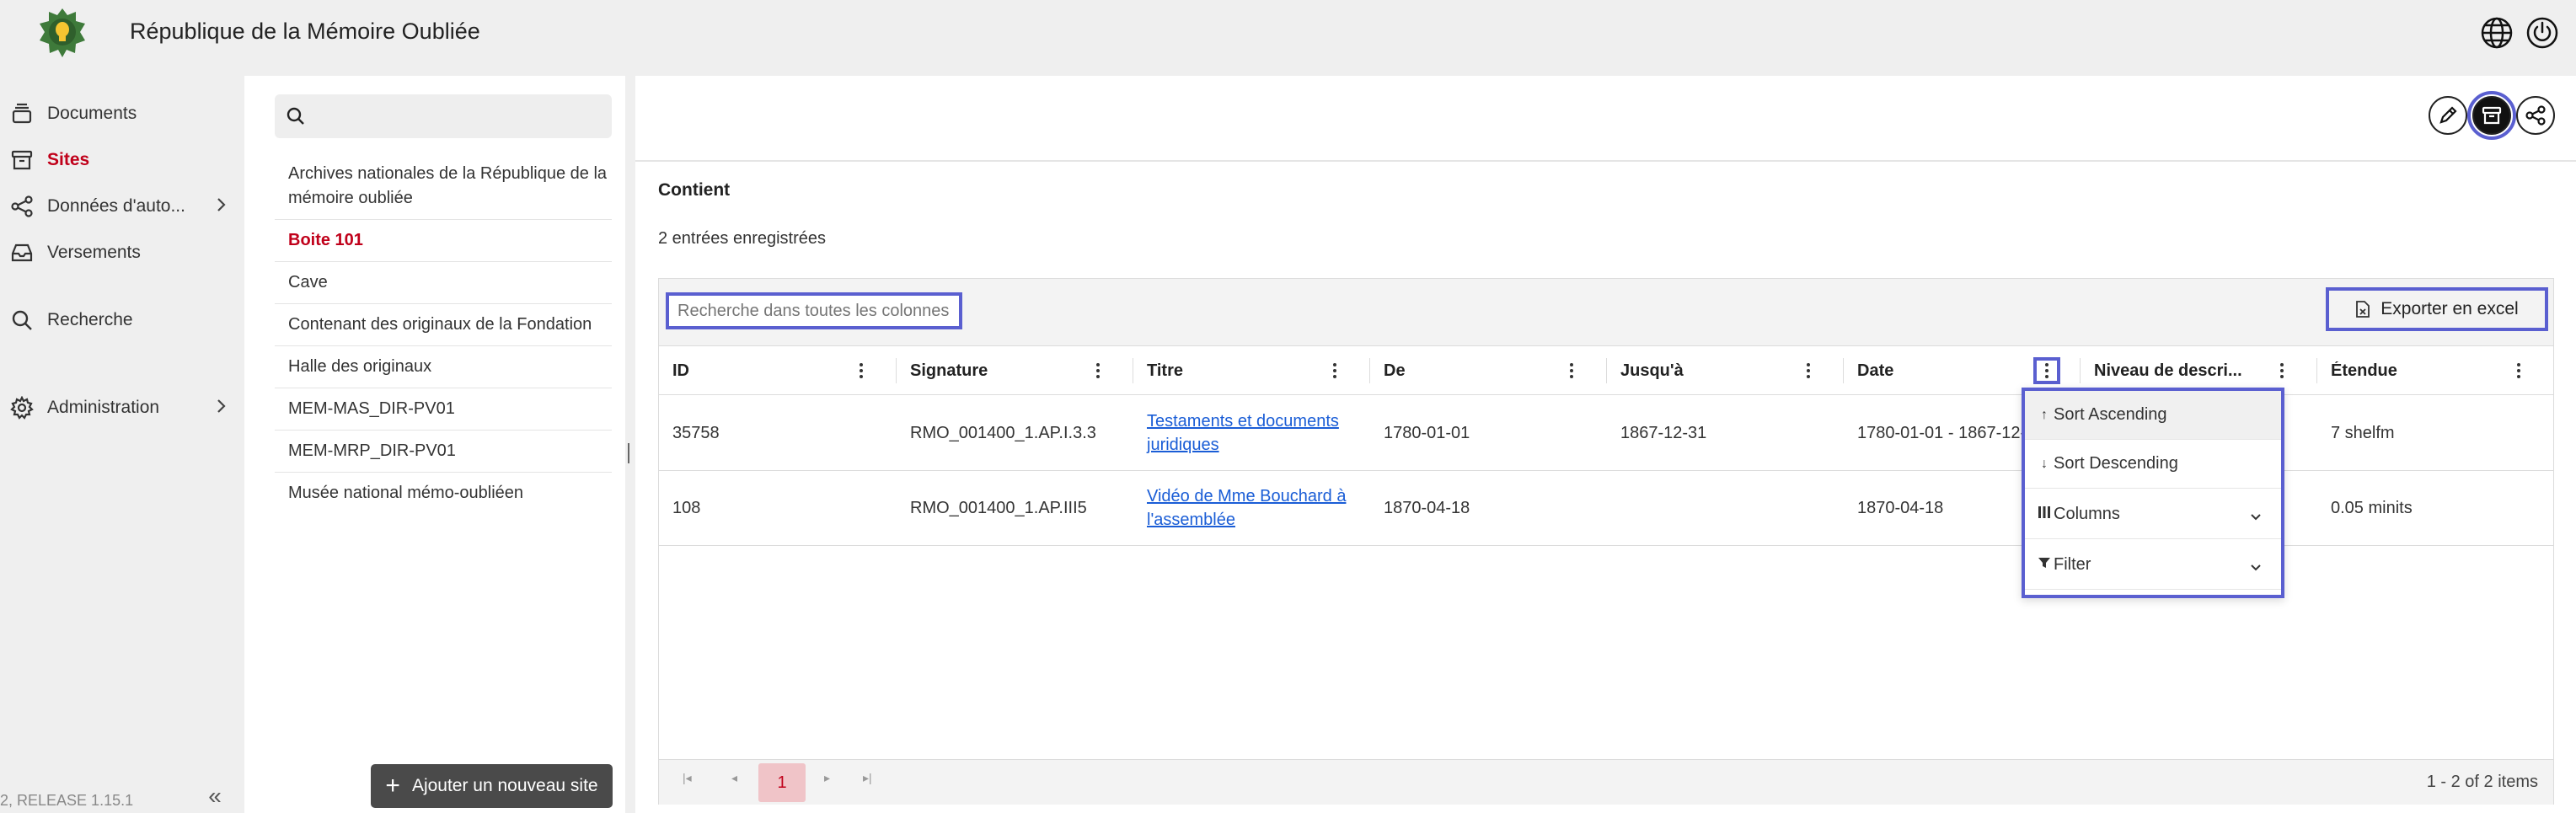  Describe the element at coordinates (21, 252) in the screenshot. I see `inbox-icon` at that location.